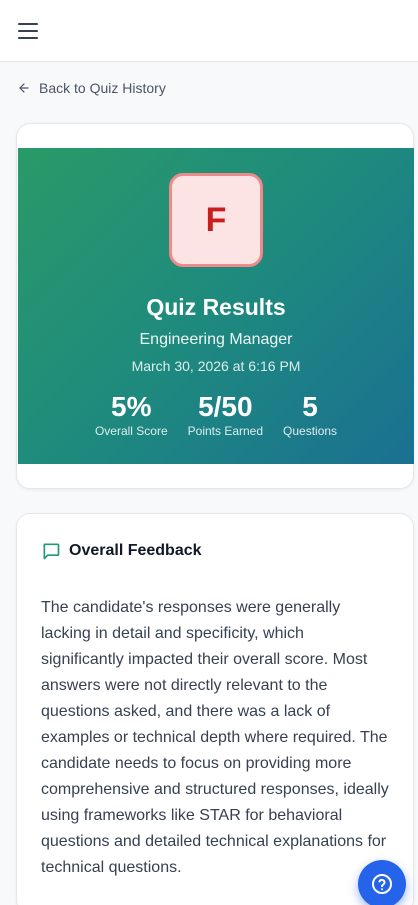 The width and height of the screenshot is (418, 905). I want to click on stat-value: 5%, so click(131, 406).